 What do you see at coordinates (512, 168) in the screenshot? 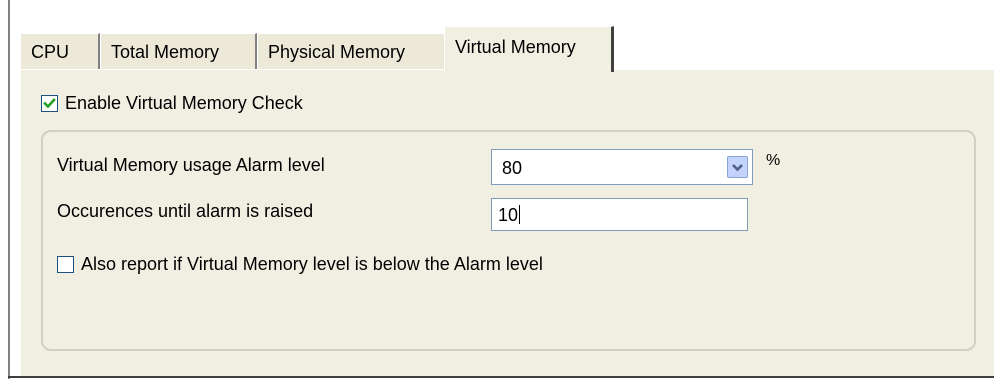
I see `alarm-level-value: 80` at bounding box center [512, 168].